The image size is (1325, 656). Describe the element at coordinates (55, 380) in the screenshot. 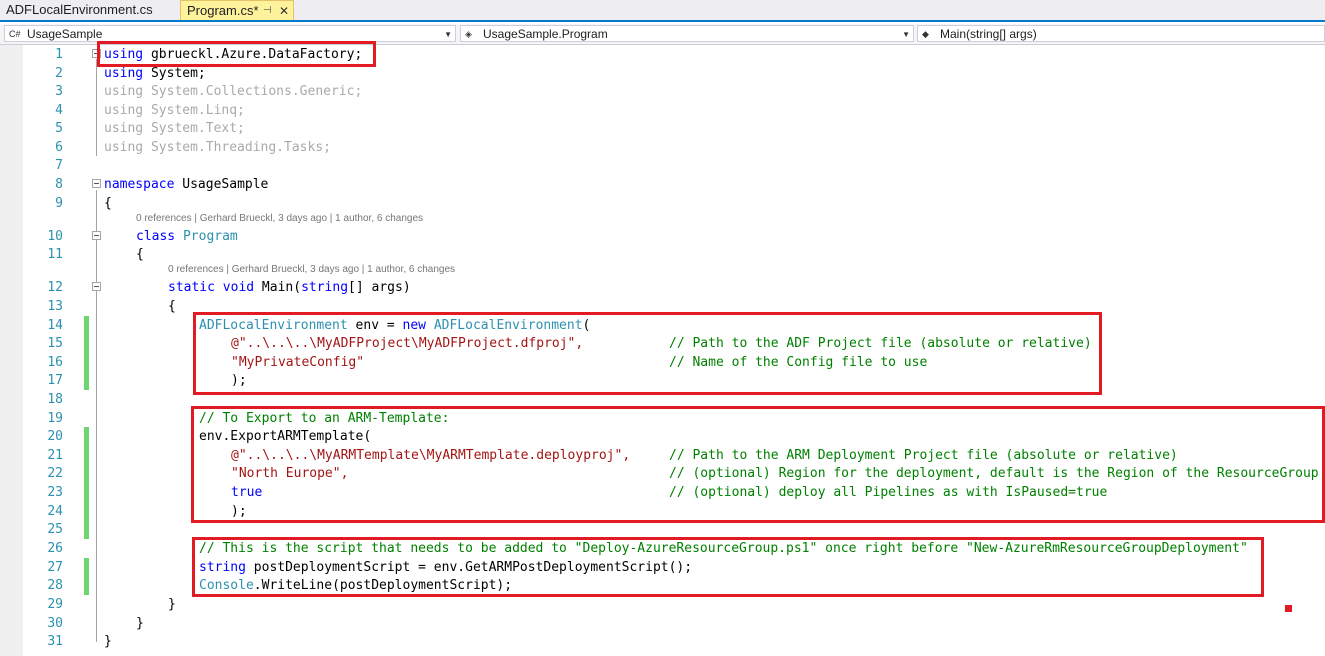

I see `line-number: 17` at that location.